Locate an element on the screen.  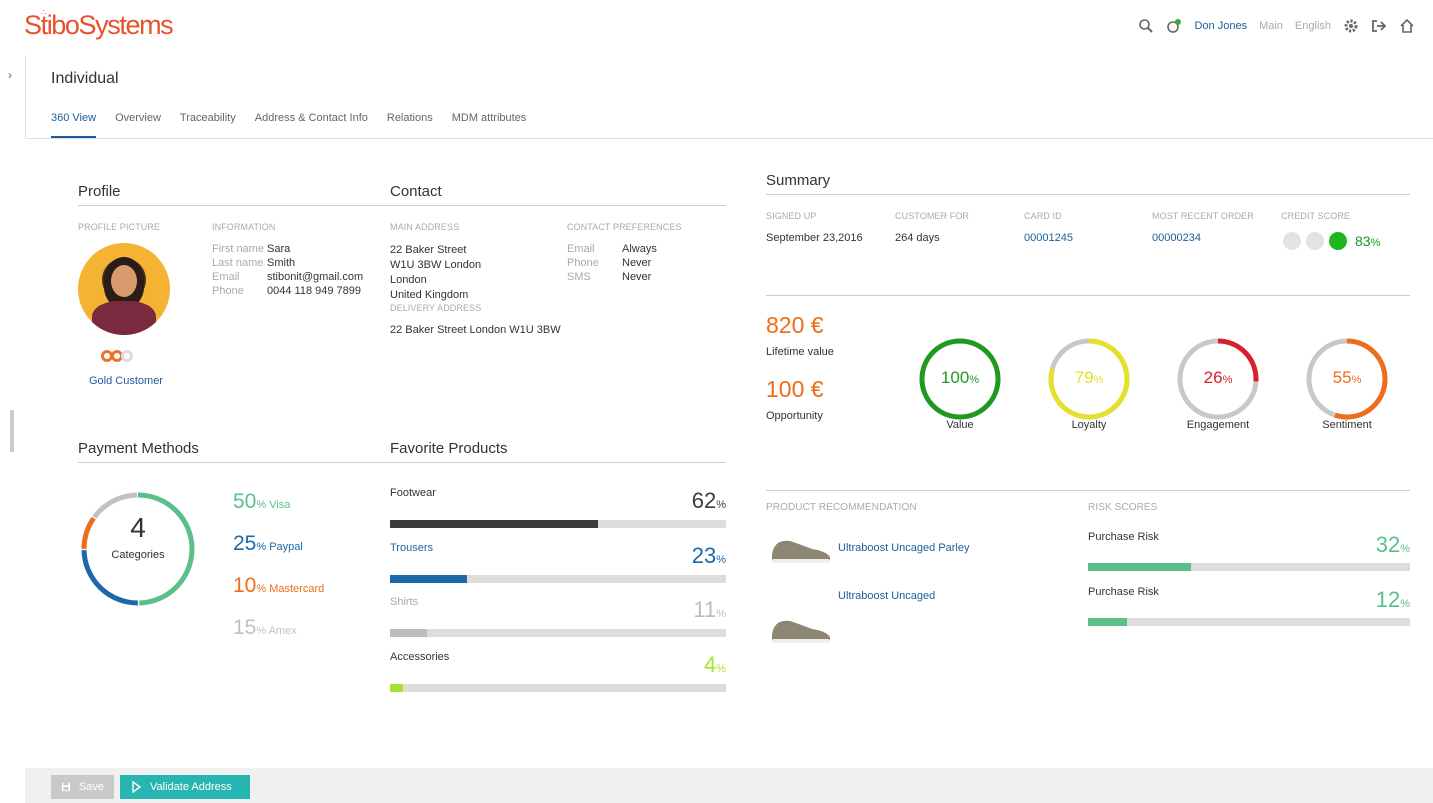
tab-address-contact: Address & Contact Info is located at coordinates (311, 125).